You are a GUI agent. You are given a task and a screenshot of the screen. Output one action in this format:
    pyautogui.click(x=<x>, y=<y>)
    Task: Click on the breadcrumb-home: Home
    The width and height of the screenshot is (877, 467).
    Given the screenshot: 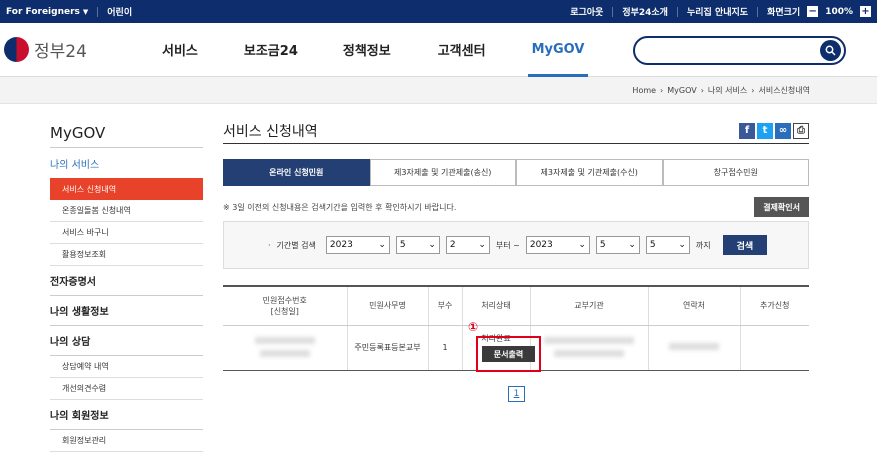 What is the action you would take?
    pyautogui.click(x=644, y=90)
    